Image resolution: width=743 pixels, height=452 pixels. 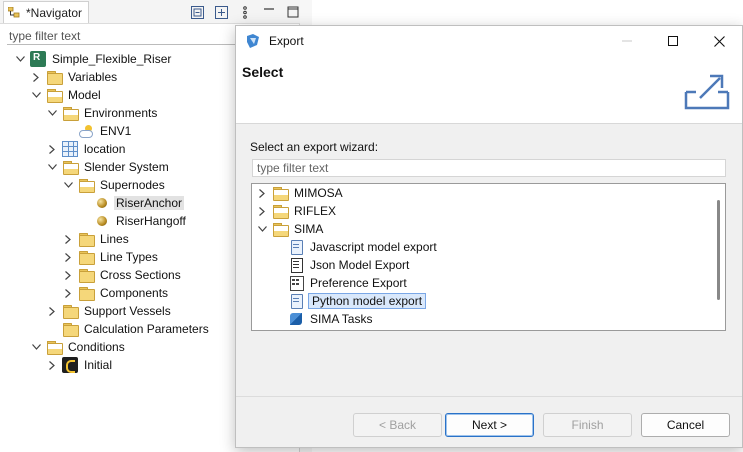 What do you see at coordinates (315, 211) in the screenshot?
I see `wizard-item-label: RIFLEX` at bounding box center [315, 211].